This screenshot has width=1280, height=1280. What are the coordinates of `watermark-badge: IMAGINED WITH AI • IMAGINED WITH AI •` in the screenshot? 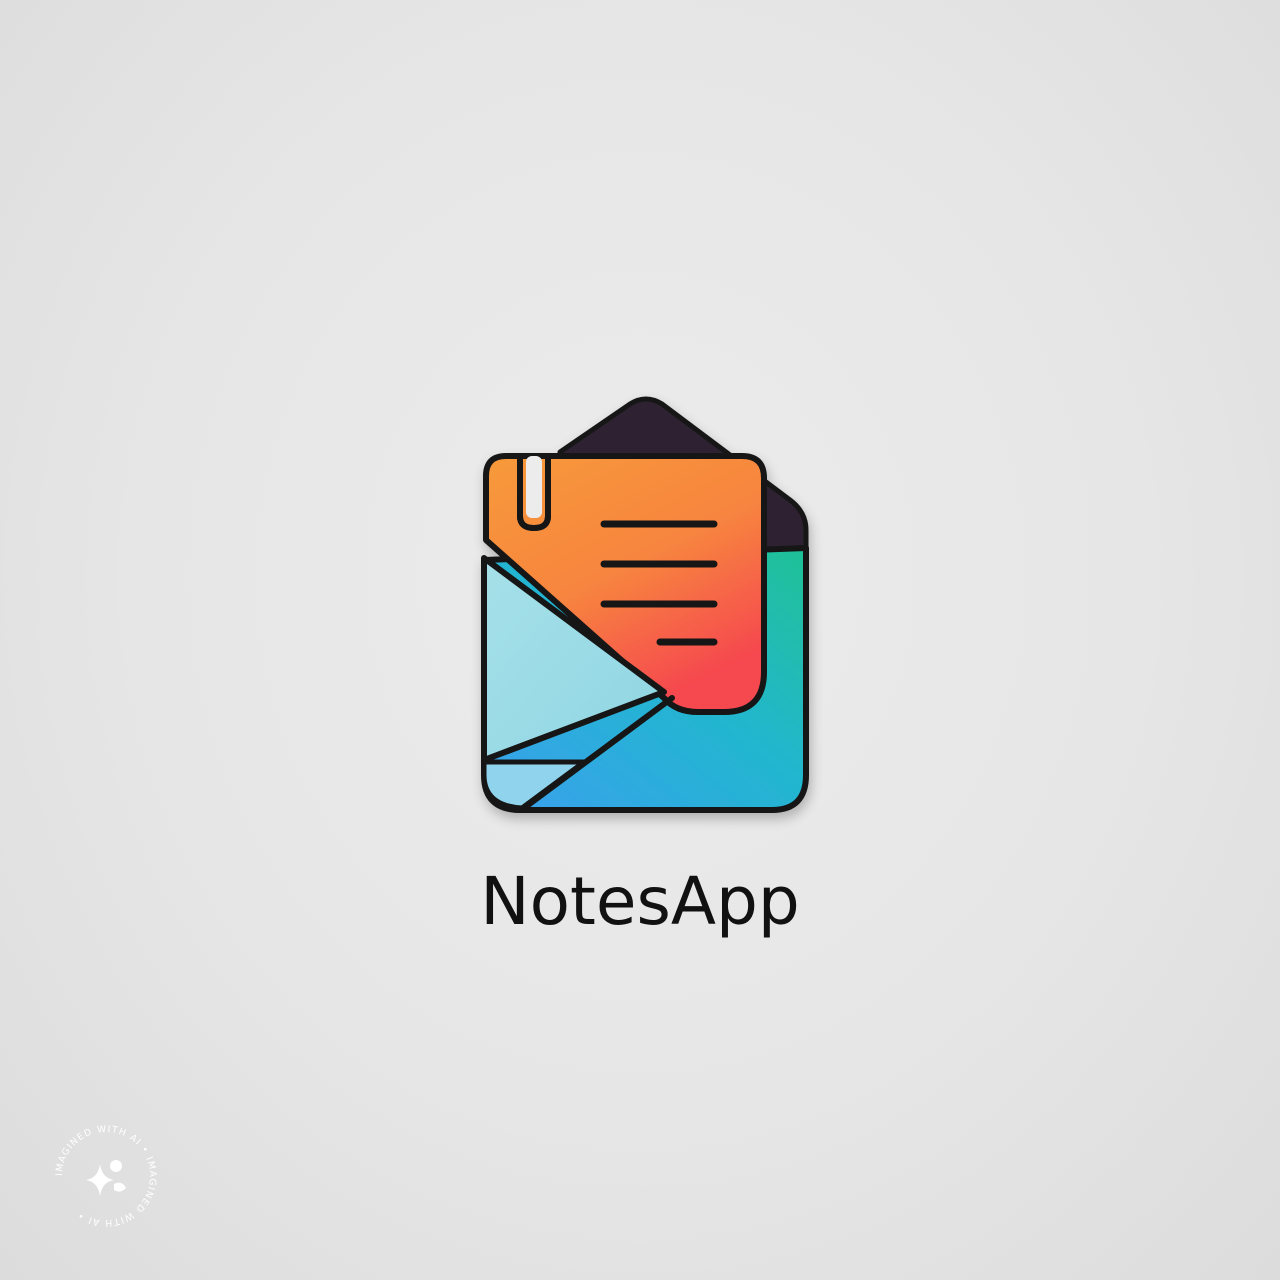 It's located at (106, 1176).